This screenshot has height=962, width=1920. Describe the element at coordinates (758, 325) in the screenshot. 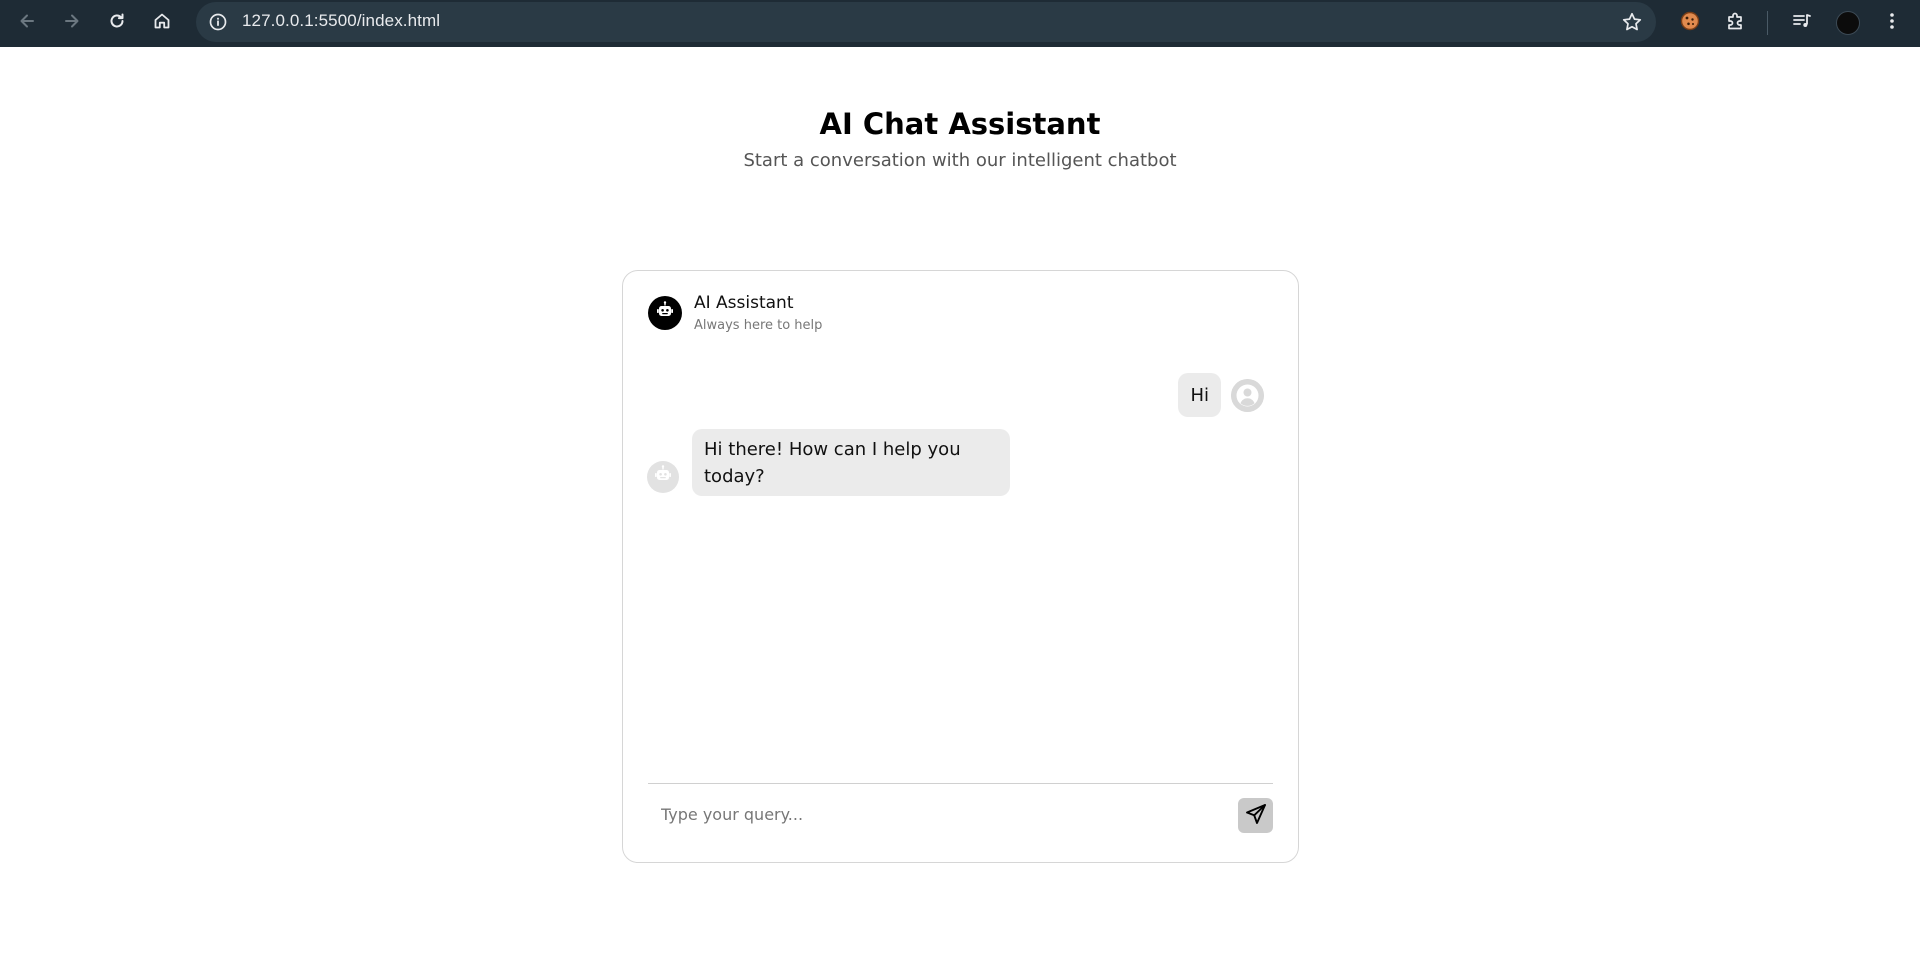

I see `assistant-status: Always here to help` at that location.